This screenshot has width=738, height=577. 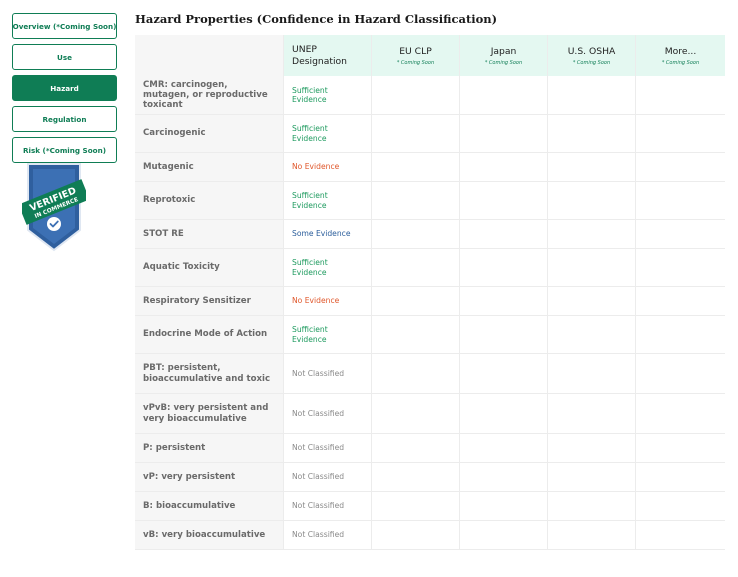 What do you see at coordinates (430, 268) in the screenshot?
I see `table-row: Aquatic Toxicity Sufficient Evidence` at bounding box center [430, 268].